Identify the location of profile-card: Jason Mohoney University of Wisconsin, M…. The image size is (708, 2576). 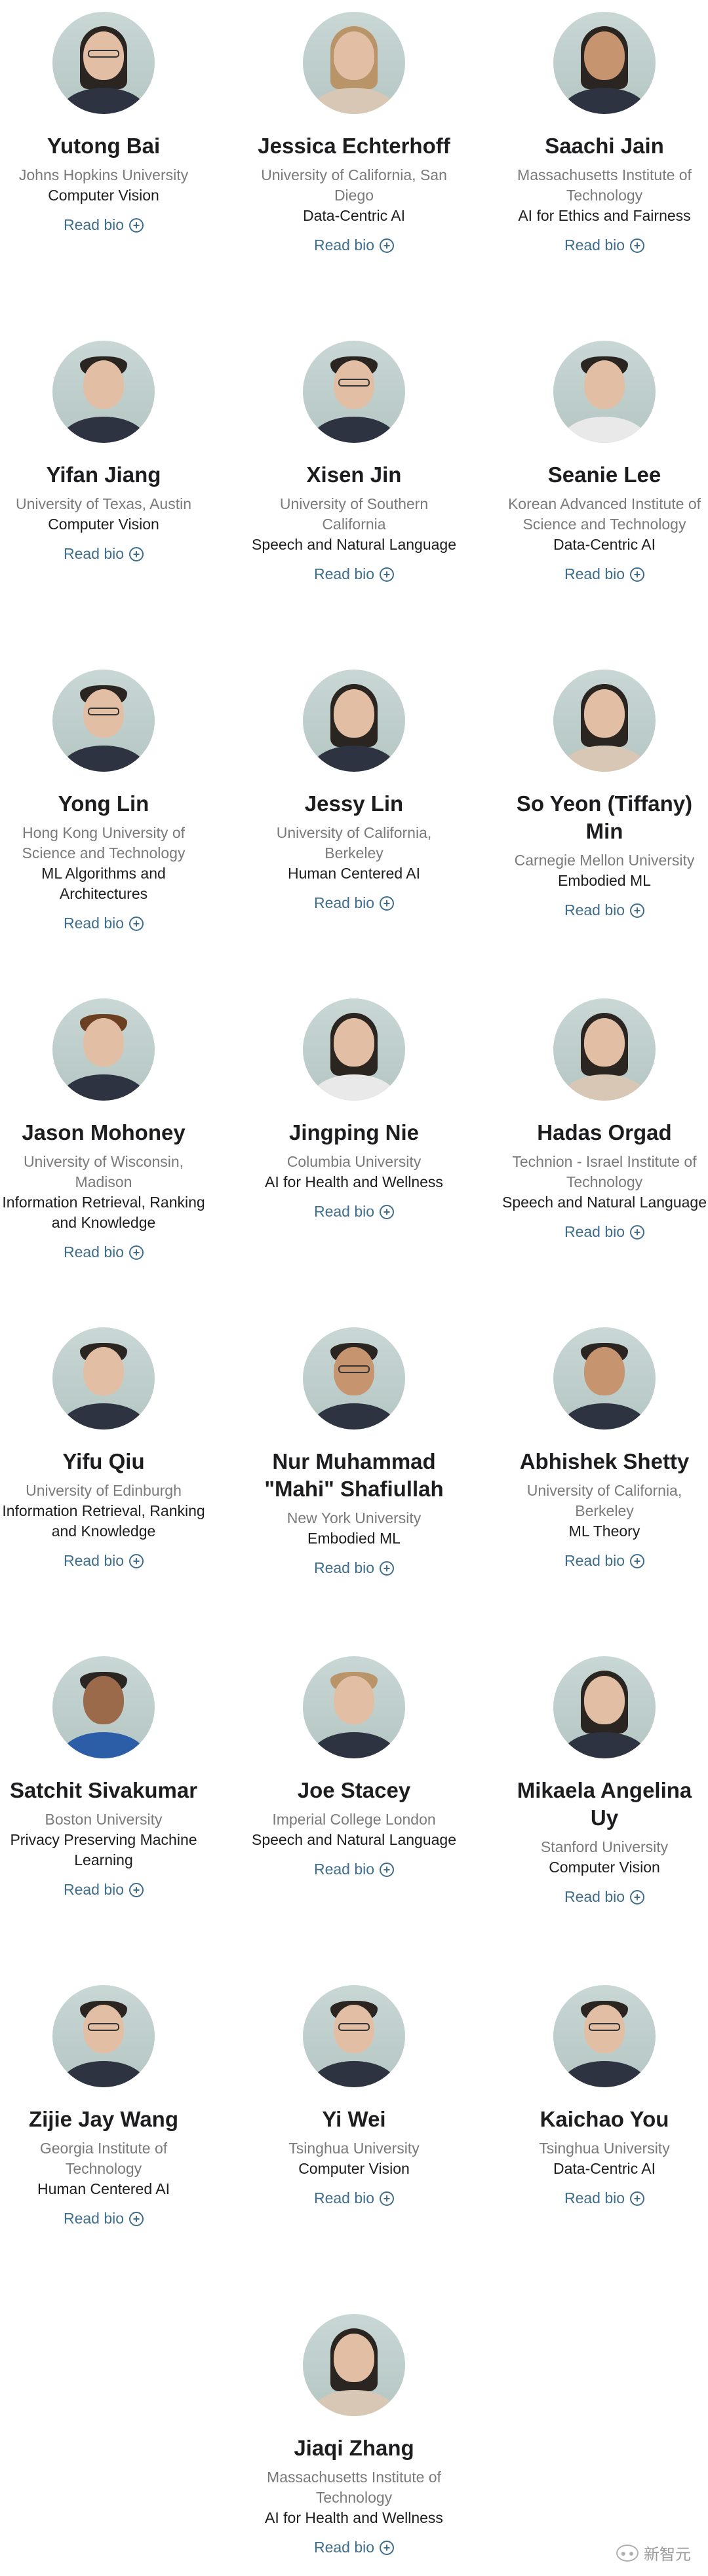
(103, 1130).